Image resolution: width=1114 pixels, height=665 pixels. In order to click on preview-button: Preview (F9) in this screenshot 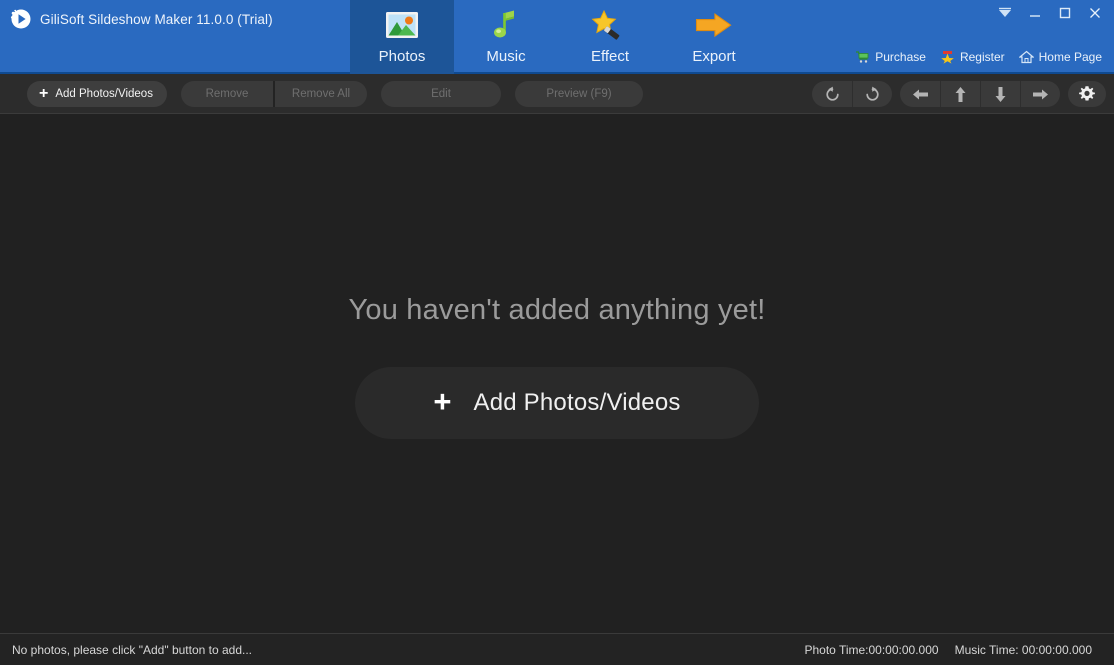, I will do `click(579, 93)`.